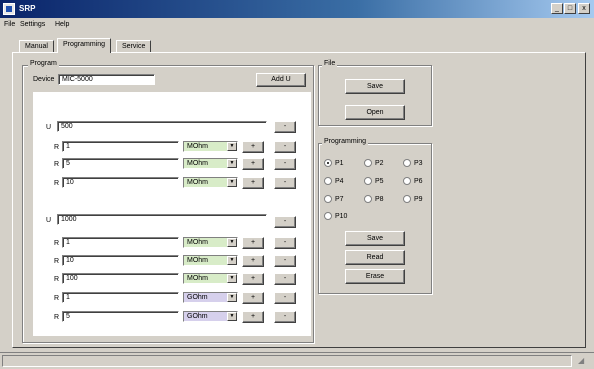  I want to click on radio-p6: P6, so click(413, 181).